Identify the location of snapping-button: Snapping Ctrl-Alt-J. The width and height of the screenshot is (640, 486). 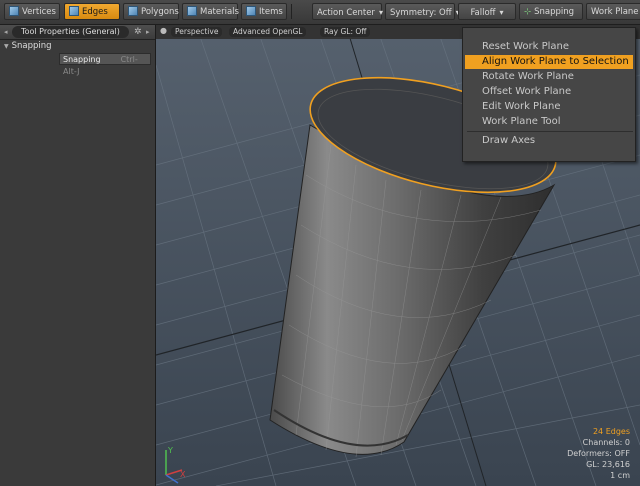
(105, 64).